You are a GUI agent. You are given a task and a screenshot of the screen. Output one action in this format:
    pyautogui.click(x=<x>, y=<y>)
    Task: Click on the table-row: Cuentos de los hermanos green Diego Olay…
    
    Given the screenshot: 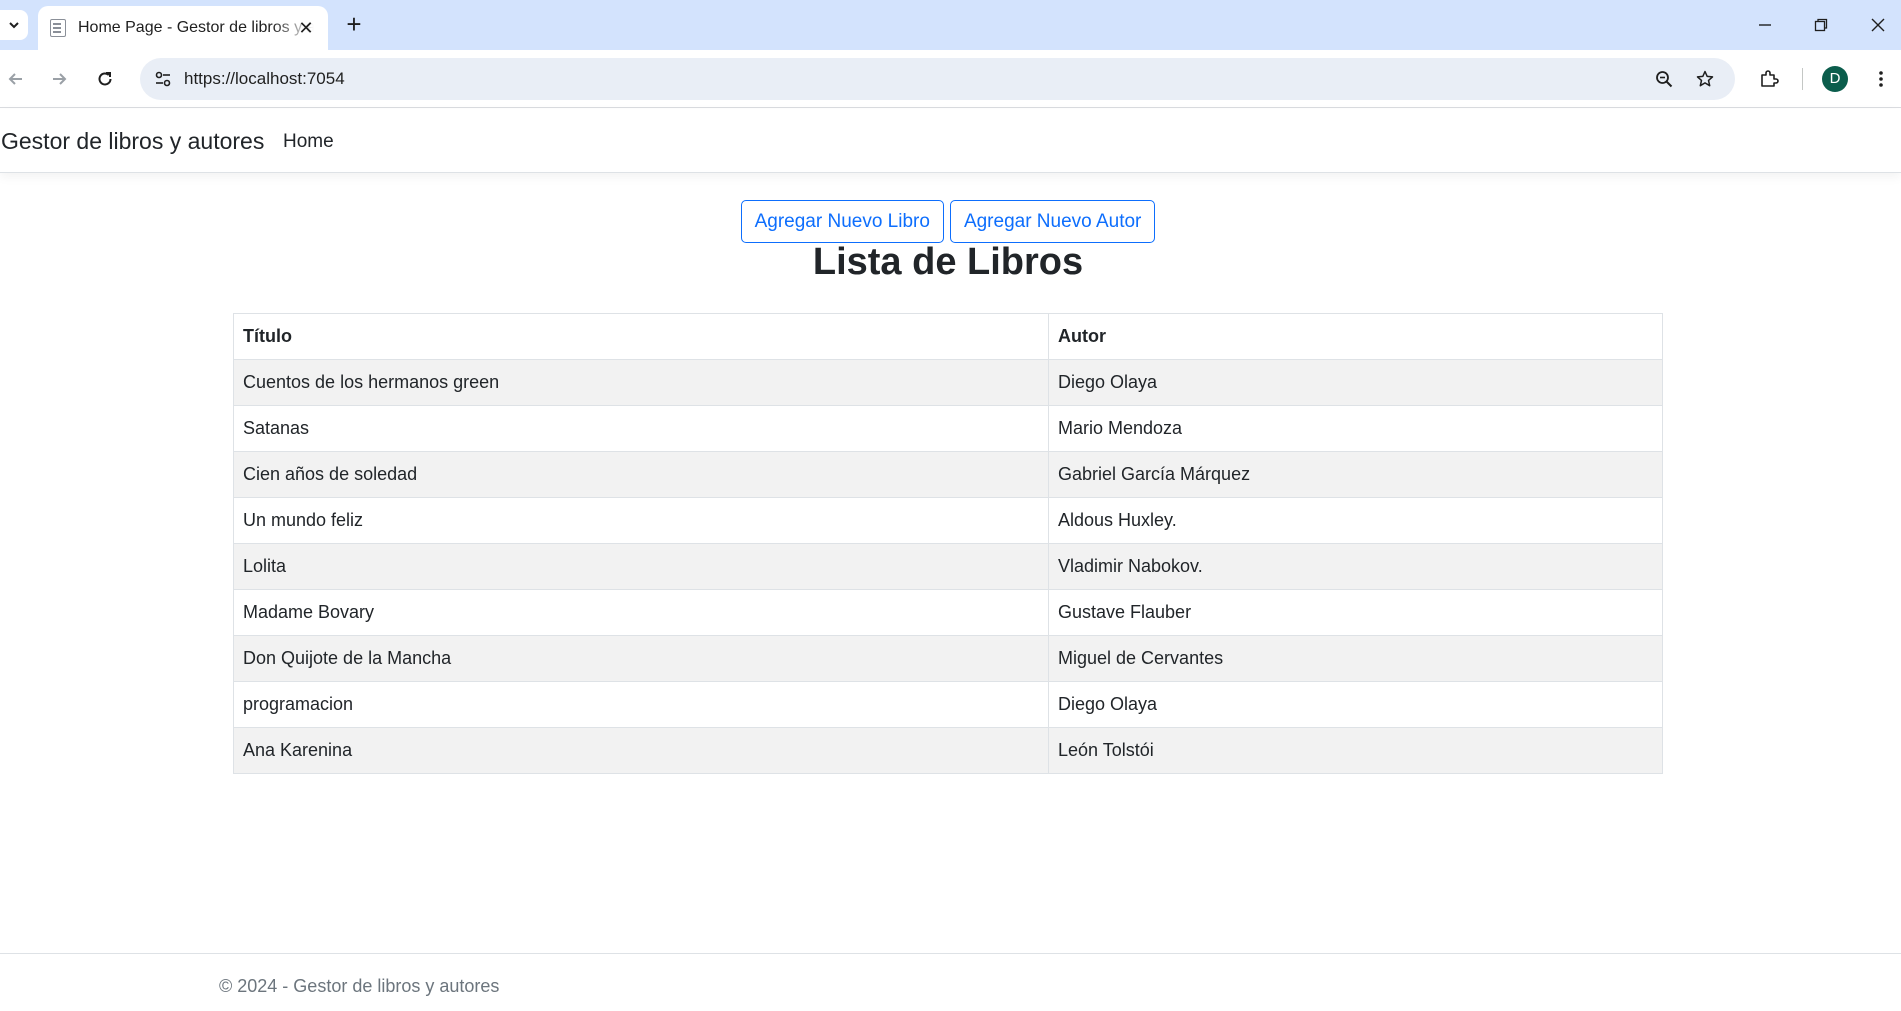 What is the action you would take?
    pyautogui.click(x=948, y=382)
    